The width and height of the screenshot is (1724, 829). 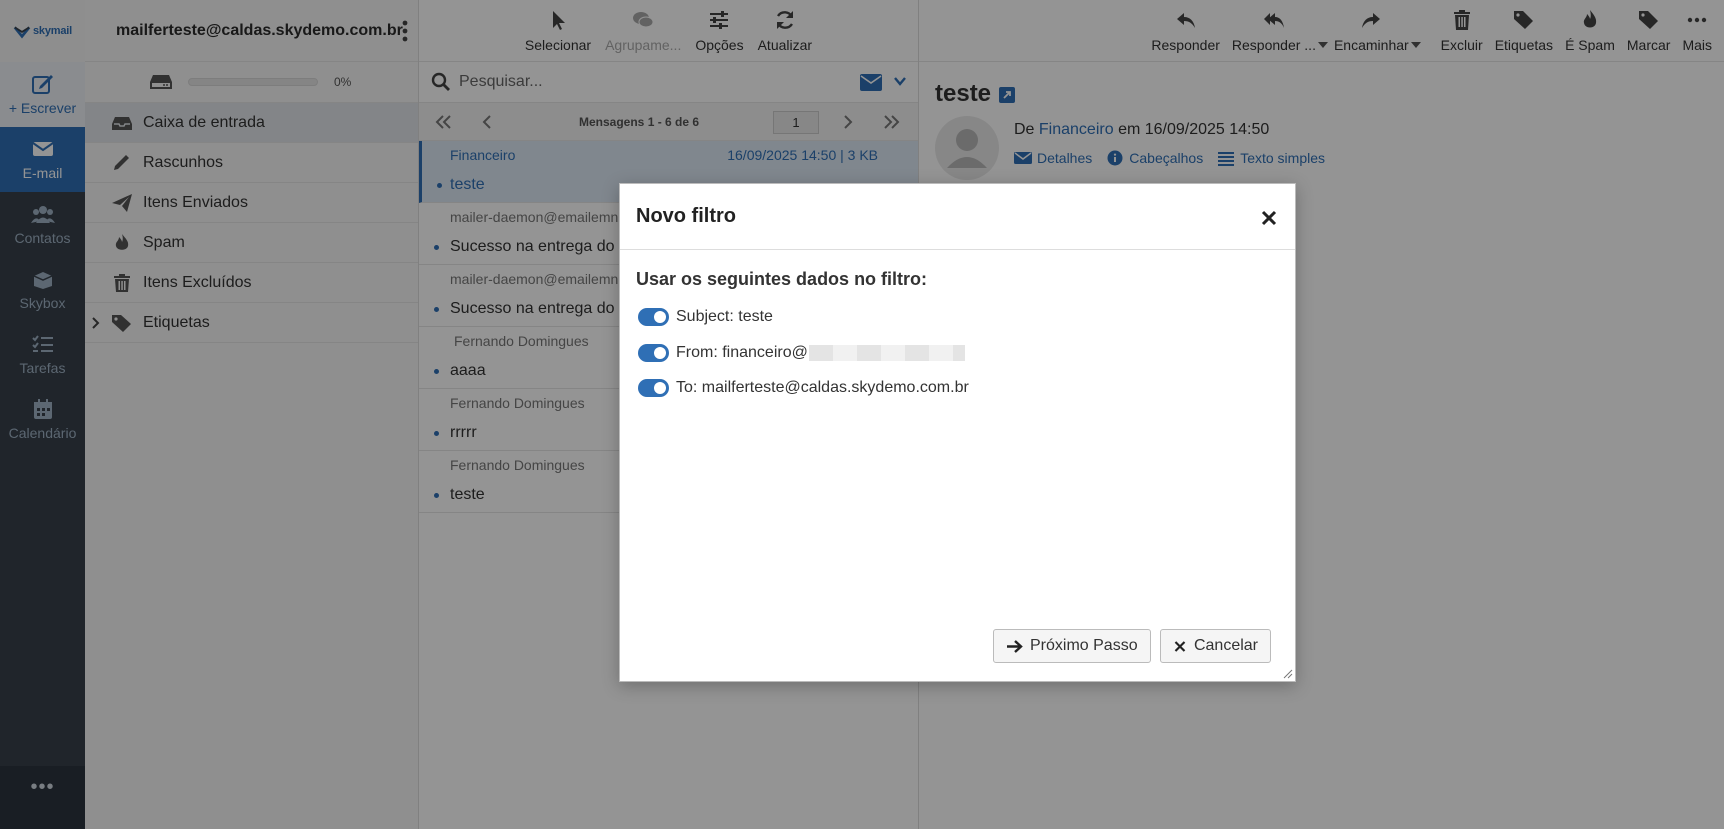 I want to click on arrow-right-icon, so click(x=1015, y=646).